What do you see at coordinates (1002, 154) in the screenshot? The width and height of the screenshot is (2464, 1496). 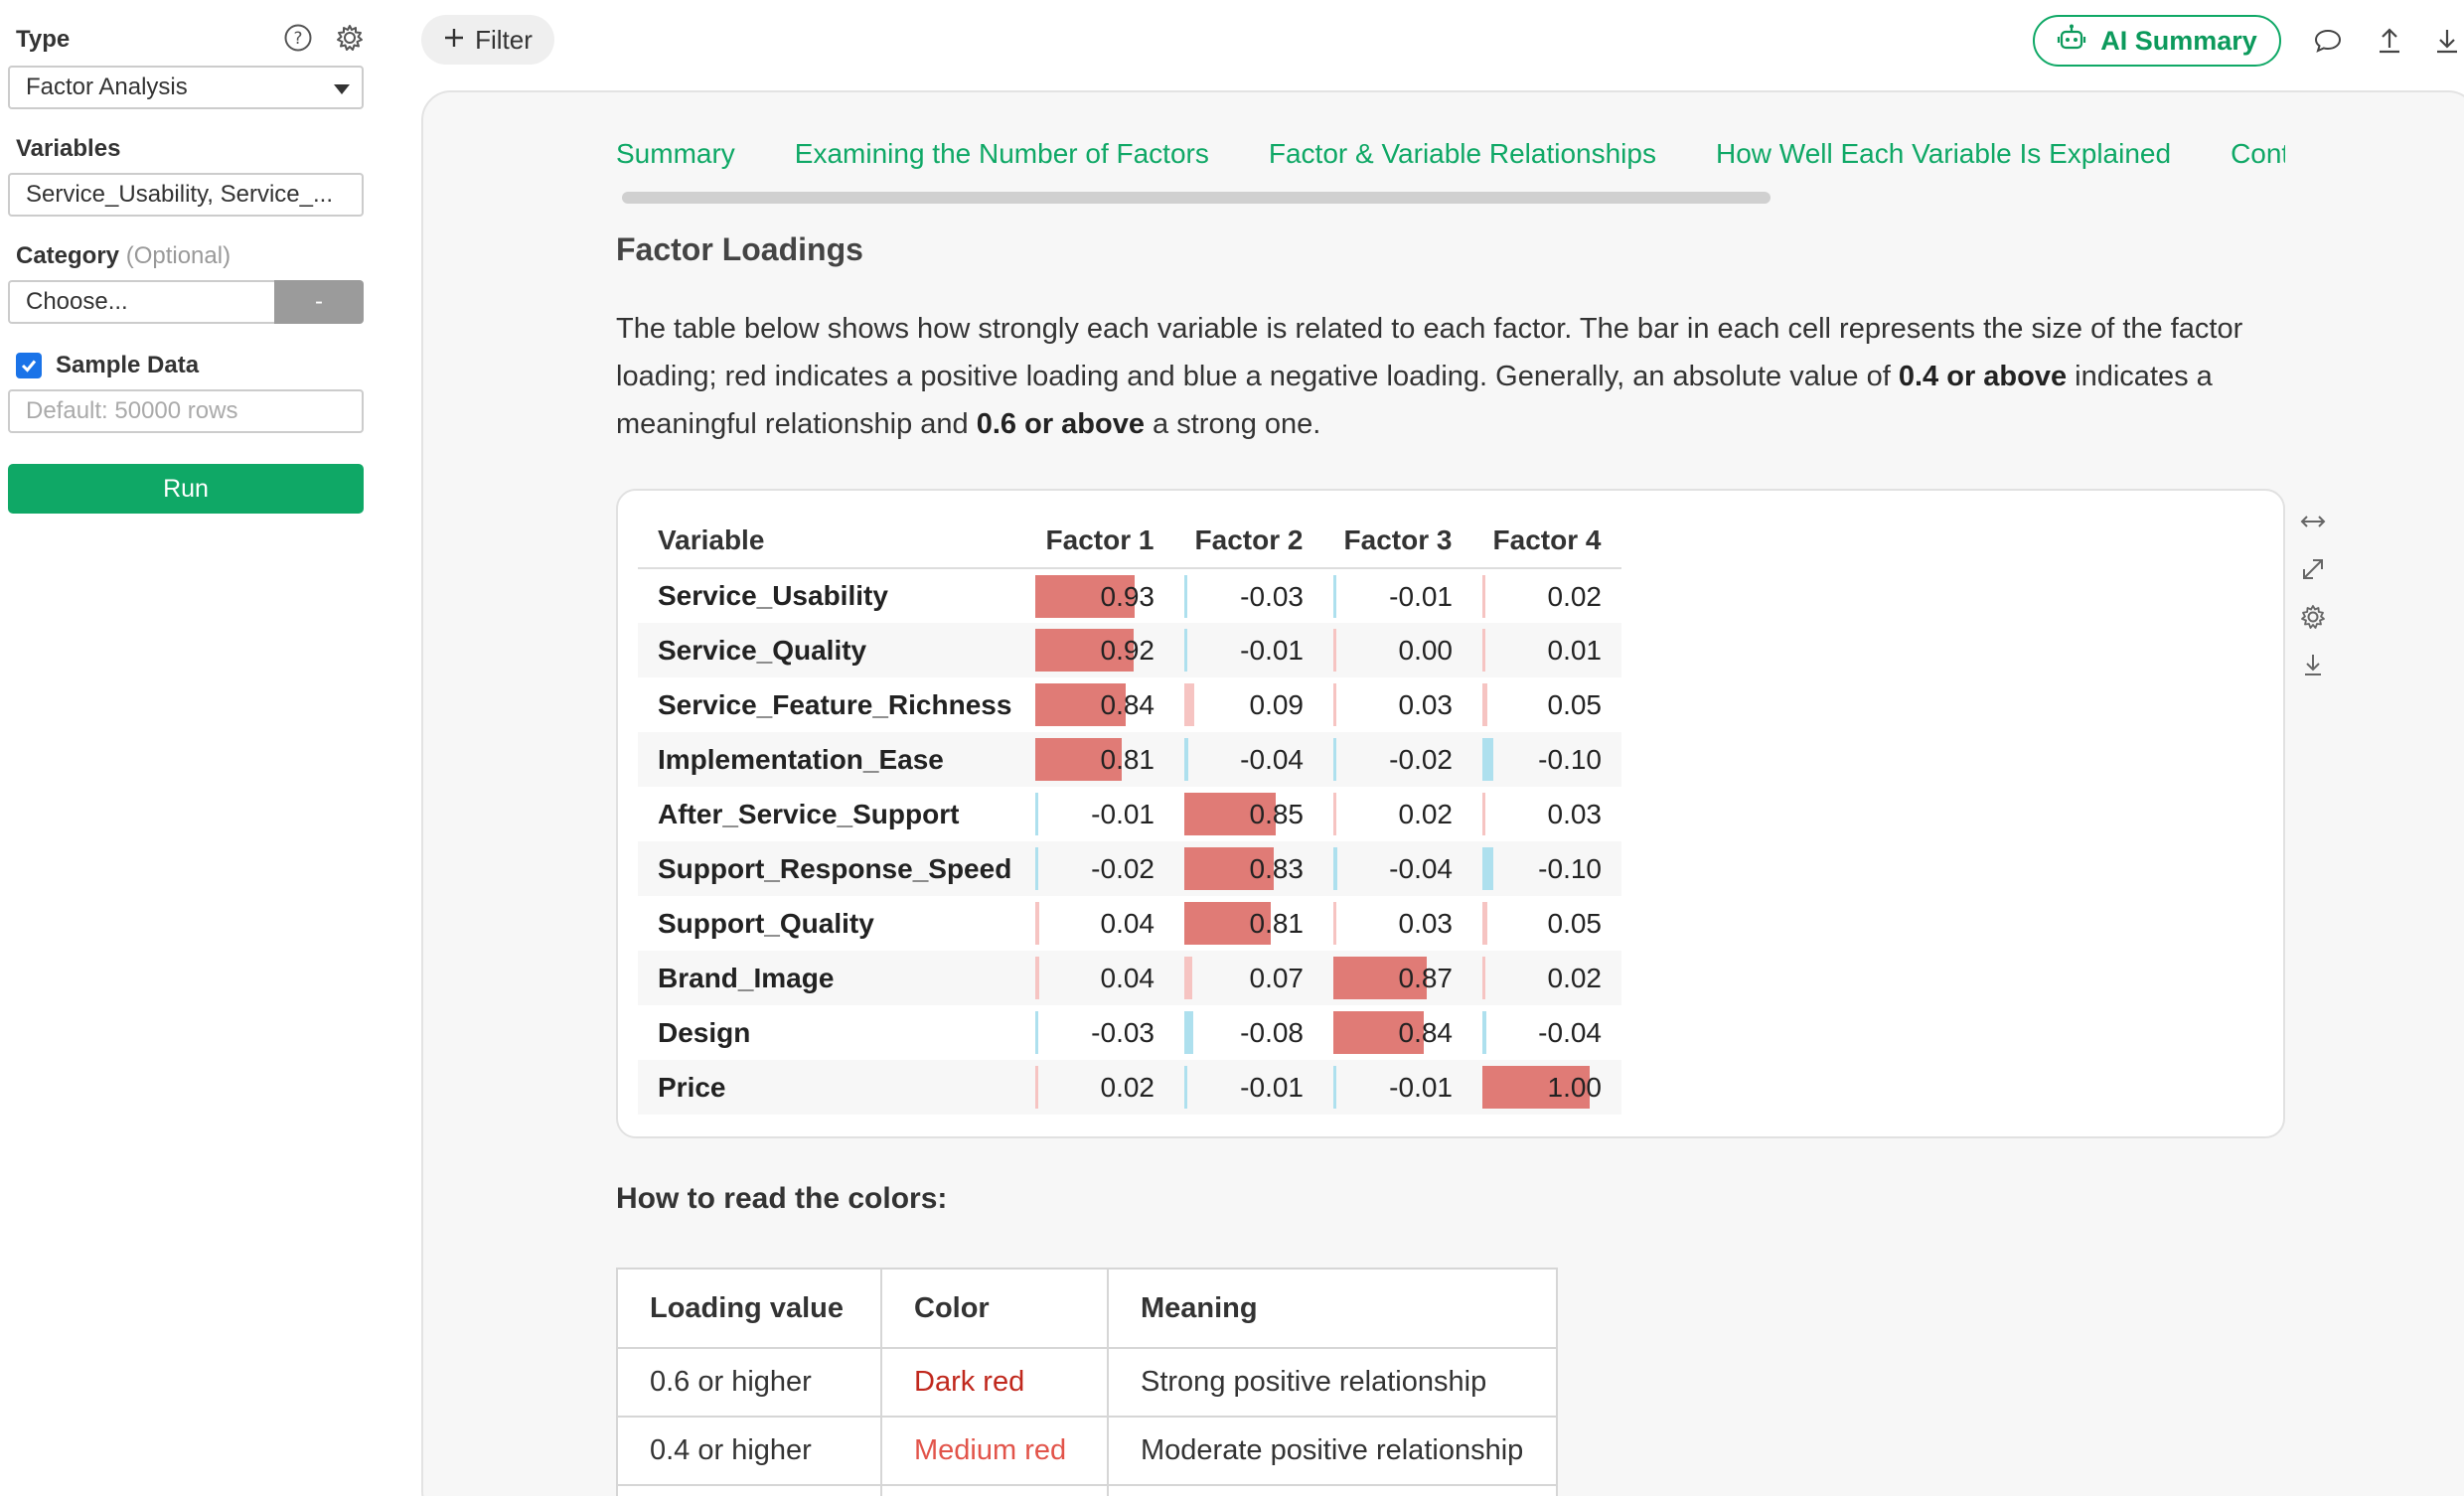 I see `tab-number-of-factors: Examining the Number of Factors` at bounding box center [1002, 154].